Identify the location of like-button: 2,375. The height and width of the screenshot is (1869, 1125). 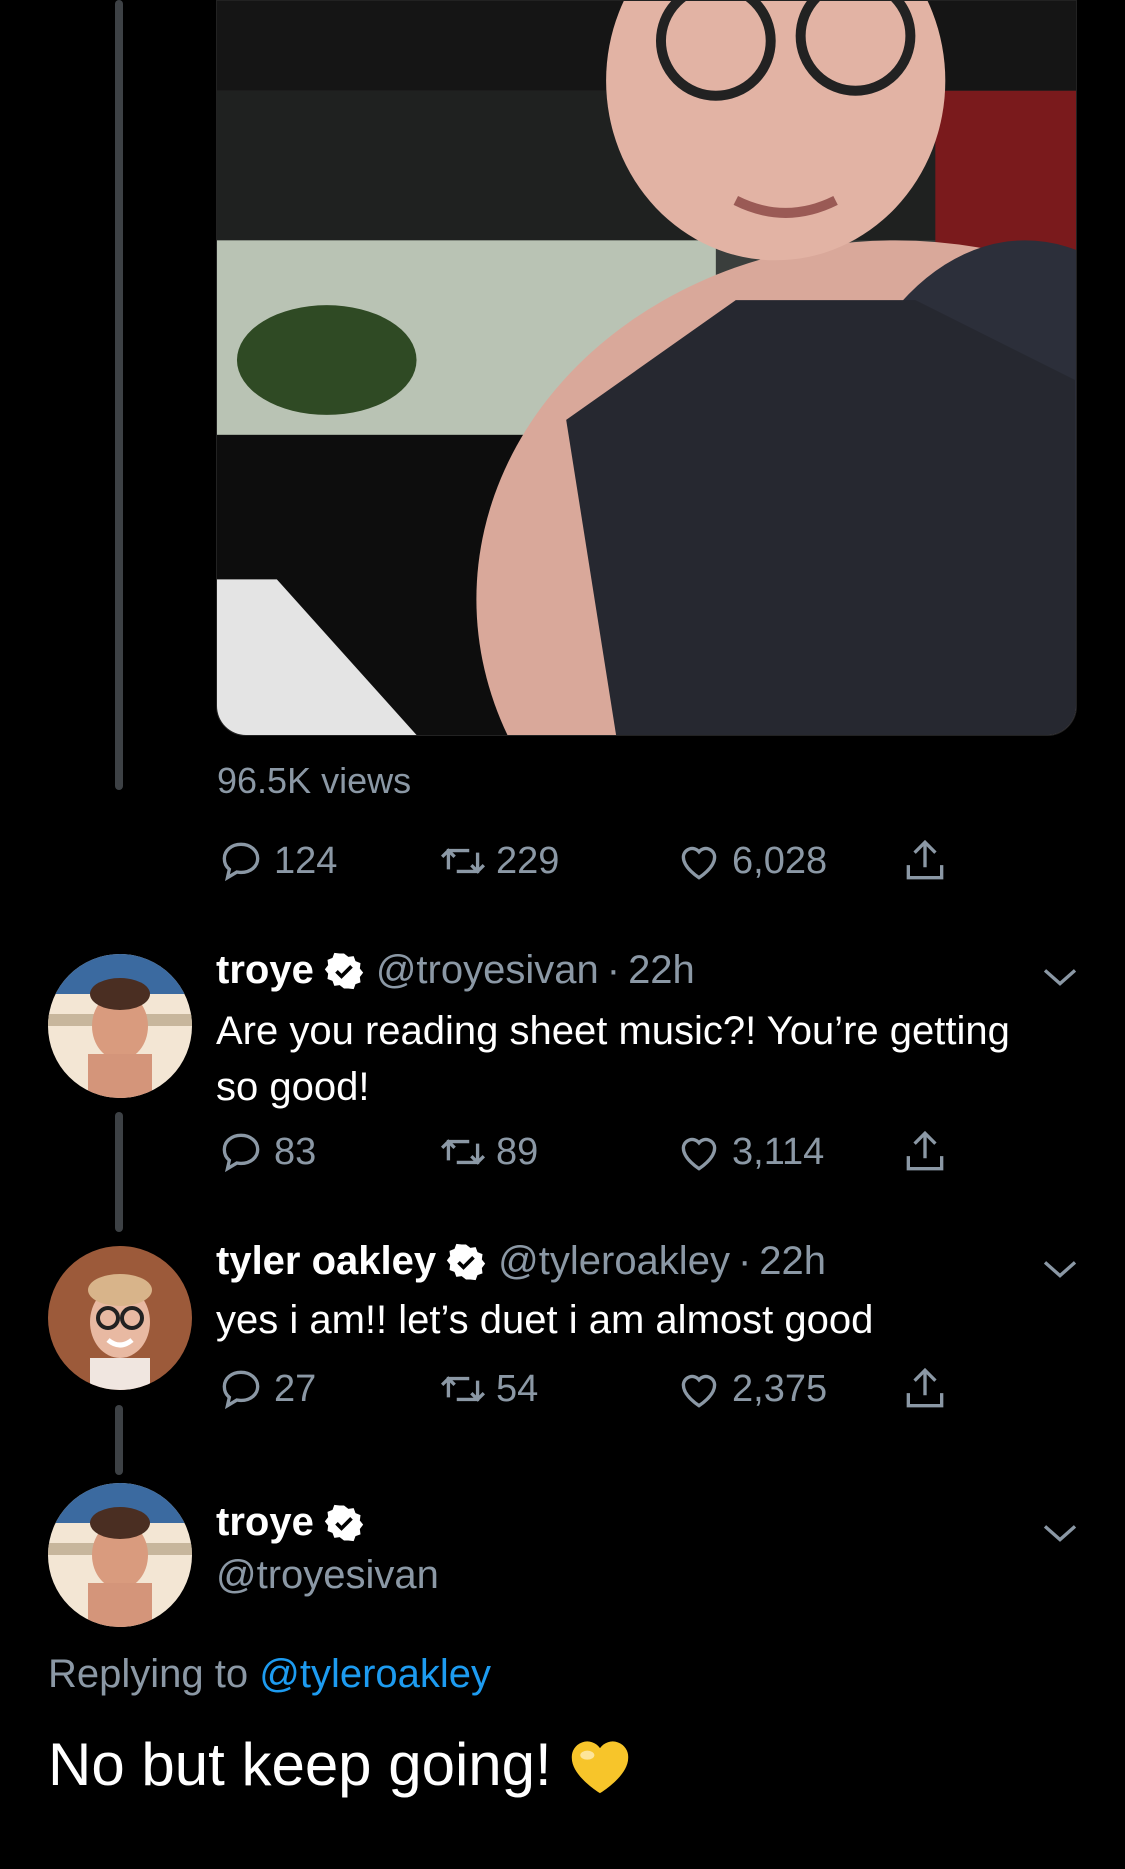
(750, 1389).